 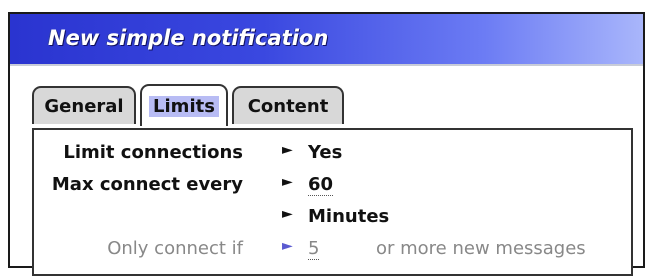 What do you see at coordinates (325, 152) in the screenshot?
I see `limit-connections-value: Yes` at bounding box center [325, 152].